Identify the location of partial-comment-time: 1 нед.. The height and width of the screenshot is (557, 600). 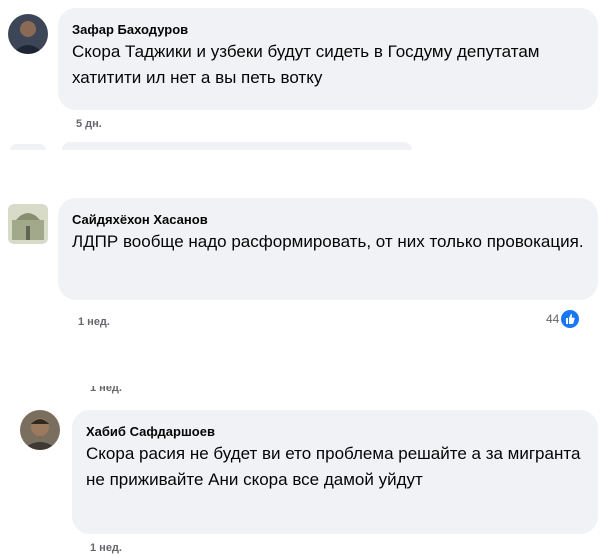
(106, 391).